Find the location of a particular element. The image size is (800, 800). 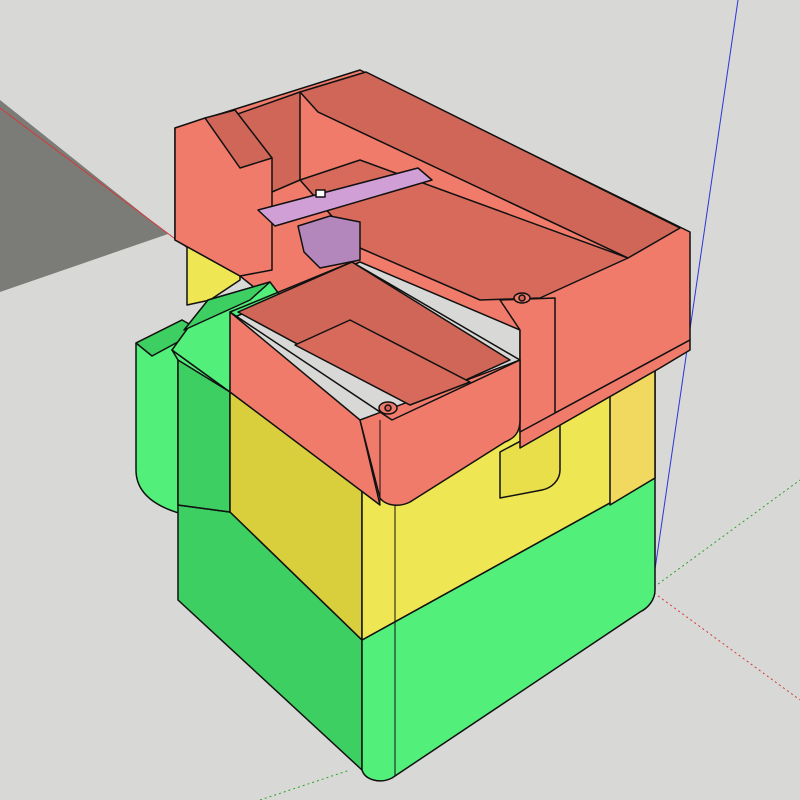

handle-square-hole is located at coordinates (320, 193).